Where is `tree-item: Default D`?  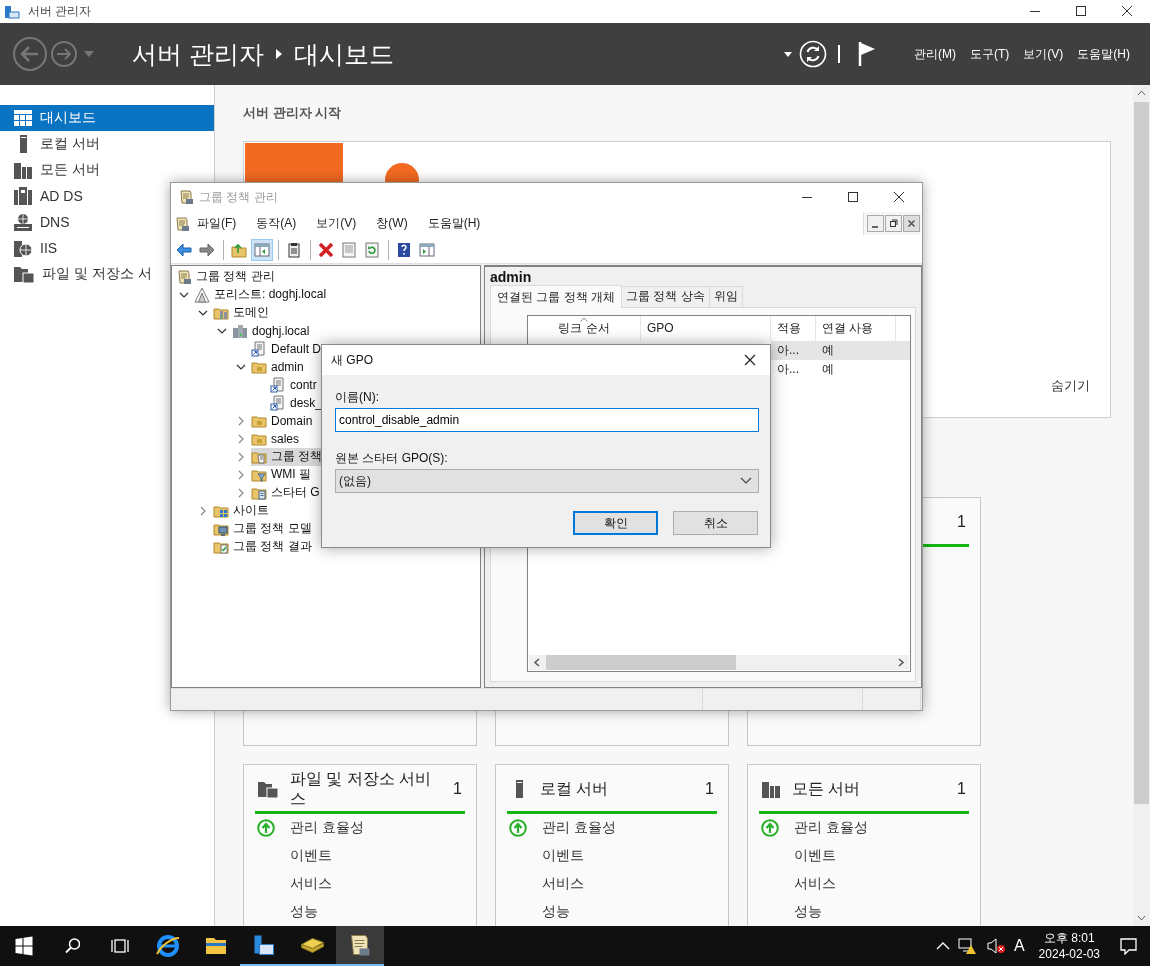 tree-item: Default D is located at coordinates (287, 348).